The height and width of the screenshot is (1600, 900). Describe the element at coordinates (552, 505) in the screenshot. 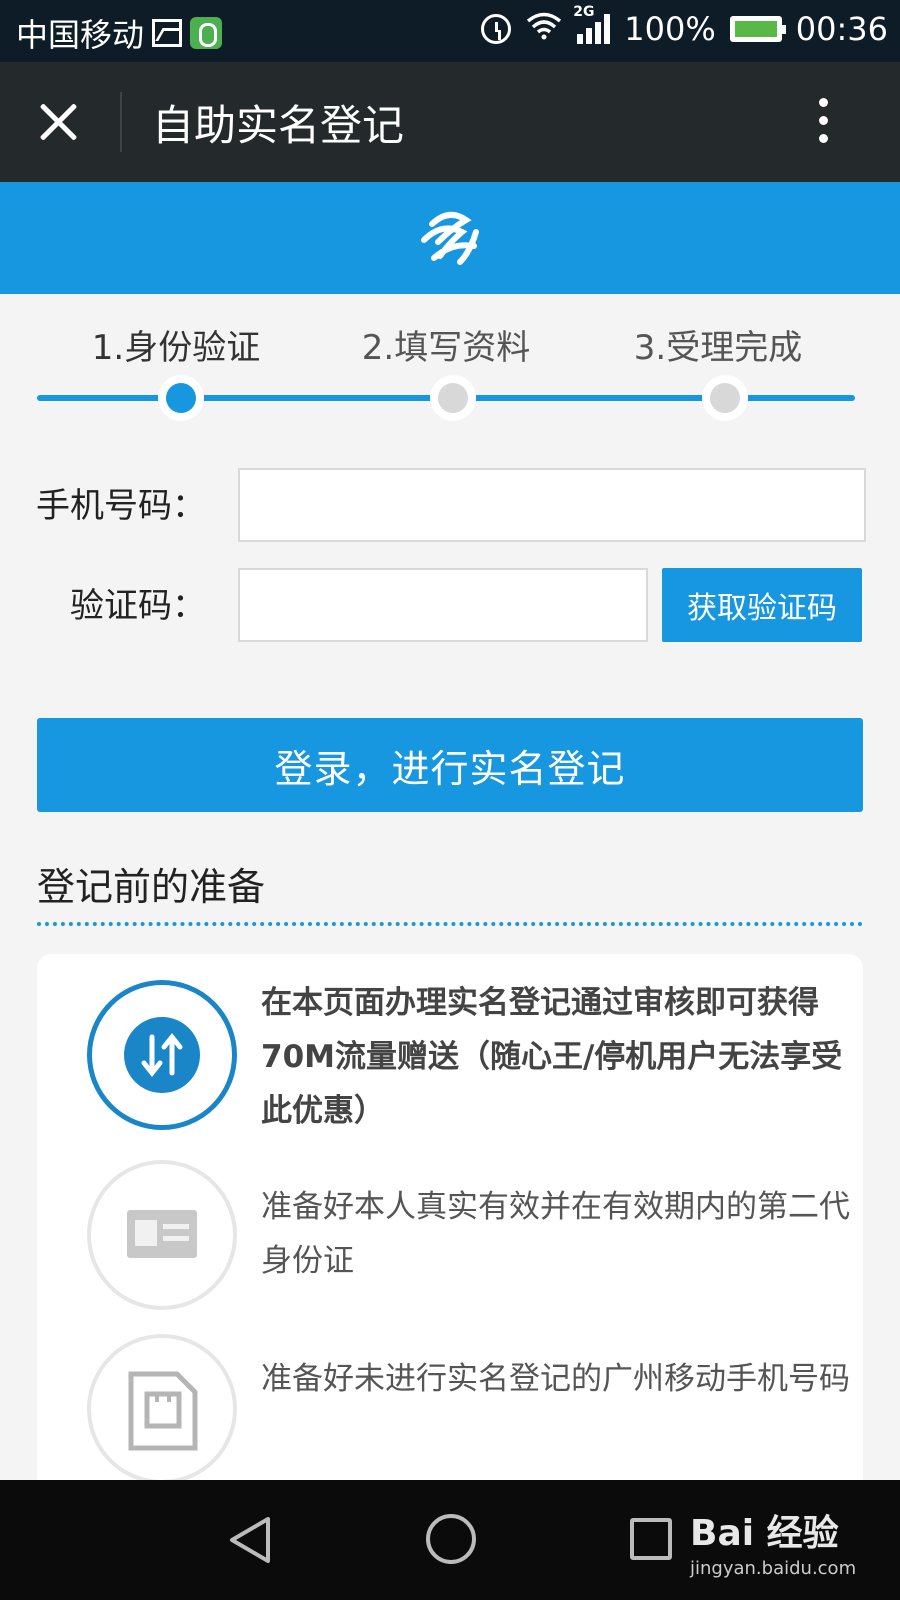

I see `phone-input` at that location.